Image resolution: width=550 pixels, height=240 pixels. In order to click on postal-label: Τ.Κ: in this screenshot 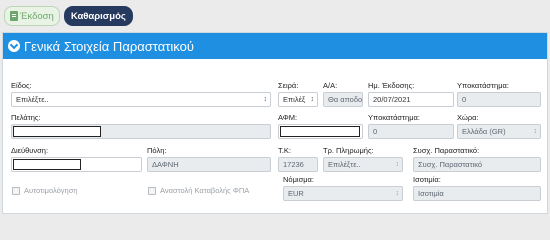, I will do `click(284, 150)`.